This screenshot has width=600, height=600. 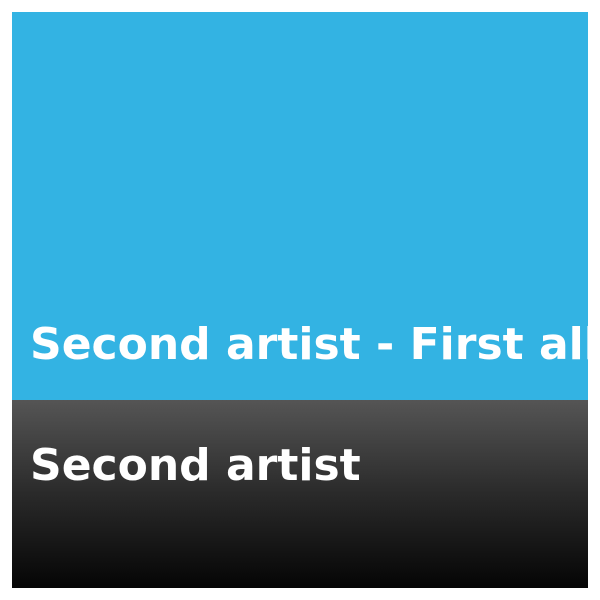 I want to click on album-title: Second artist - First album, so click(x=309, y=344).